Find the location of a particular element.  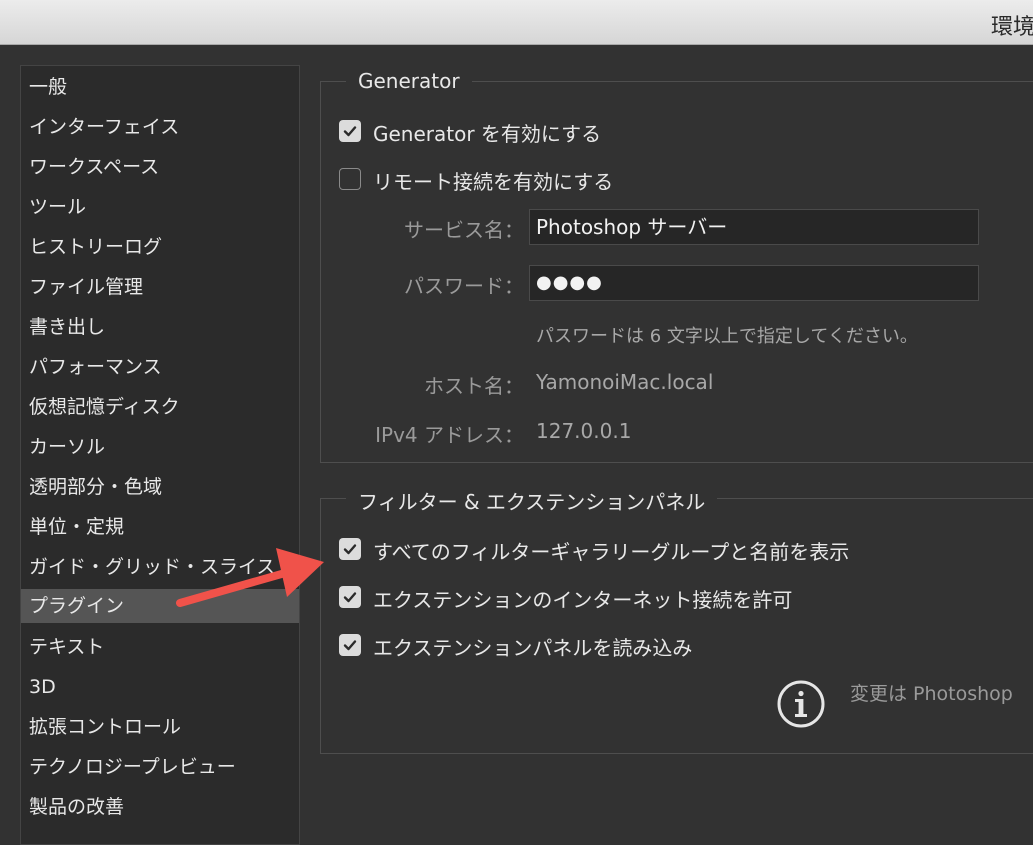

ipv4-address-label: IPv4 アドレス： is located at coordinates (449, 435).